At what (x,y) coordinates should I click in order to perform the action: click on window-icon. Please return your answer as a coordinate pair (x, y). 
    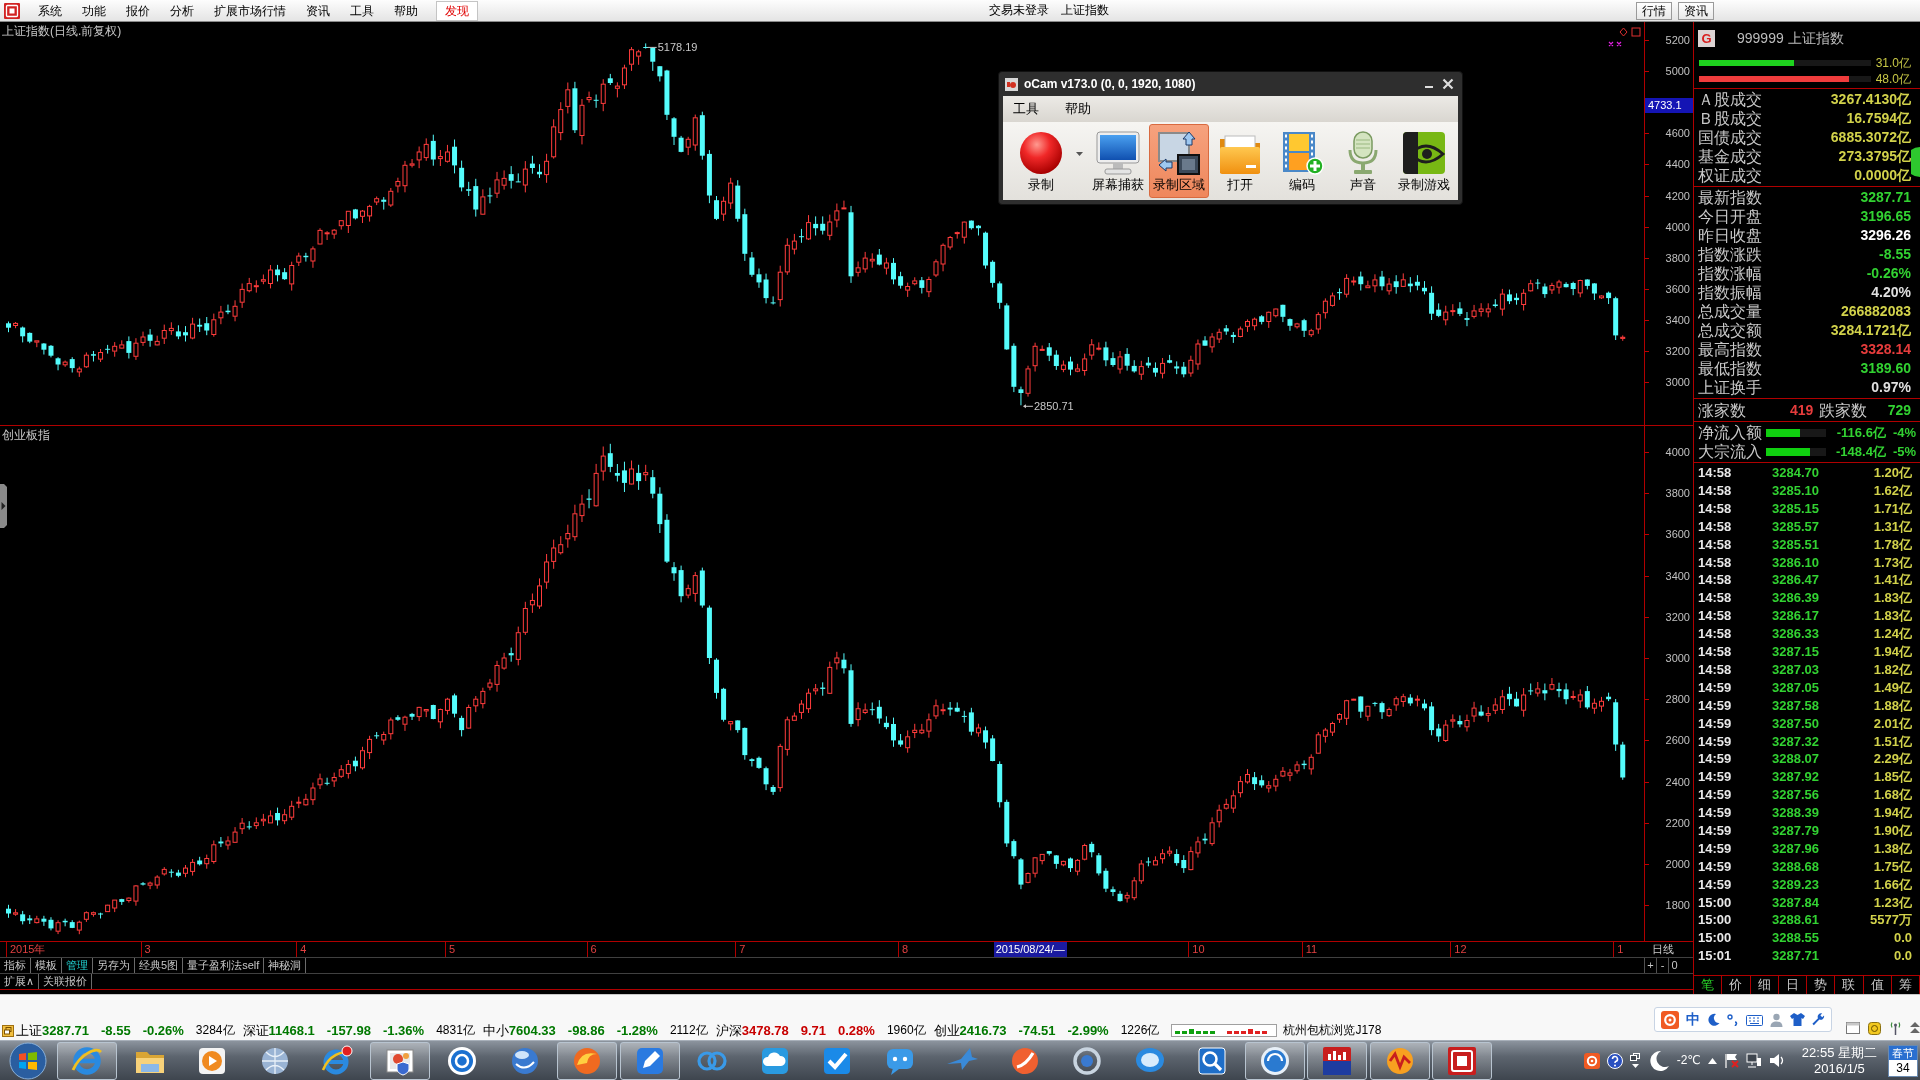
    Looking at the image, I should click on (1853, 1028).